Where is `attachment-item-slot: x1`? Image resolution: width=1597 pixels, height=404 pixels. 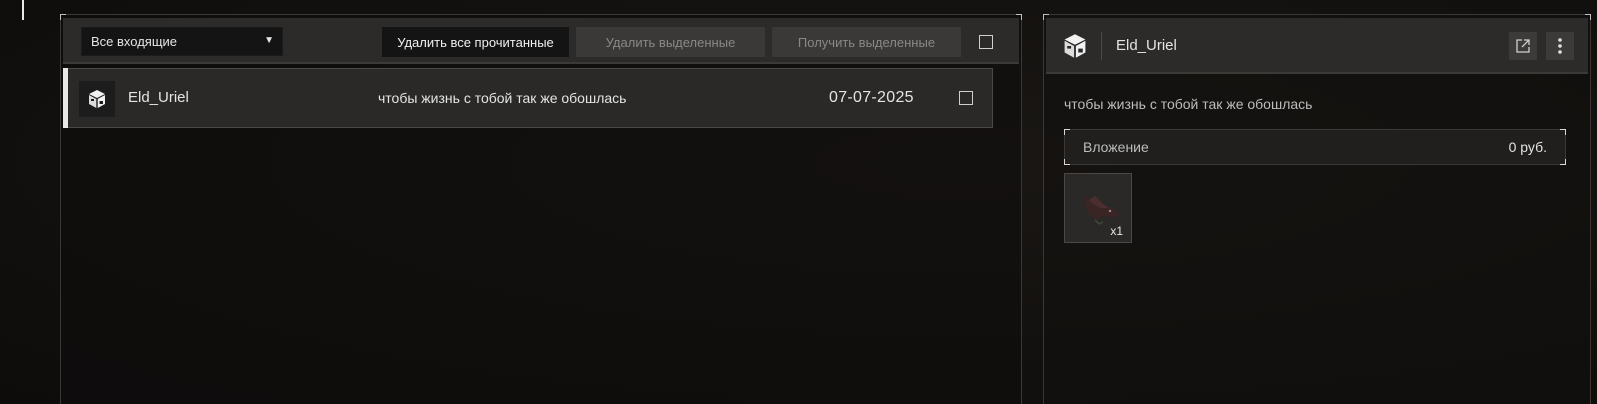
attachment-item-slot: x1 is located at coordinates (1098, 208).